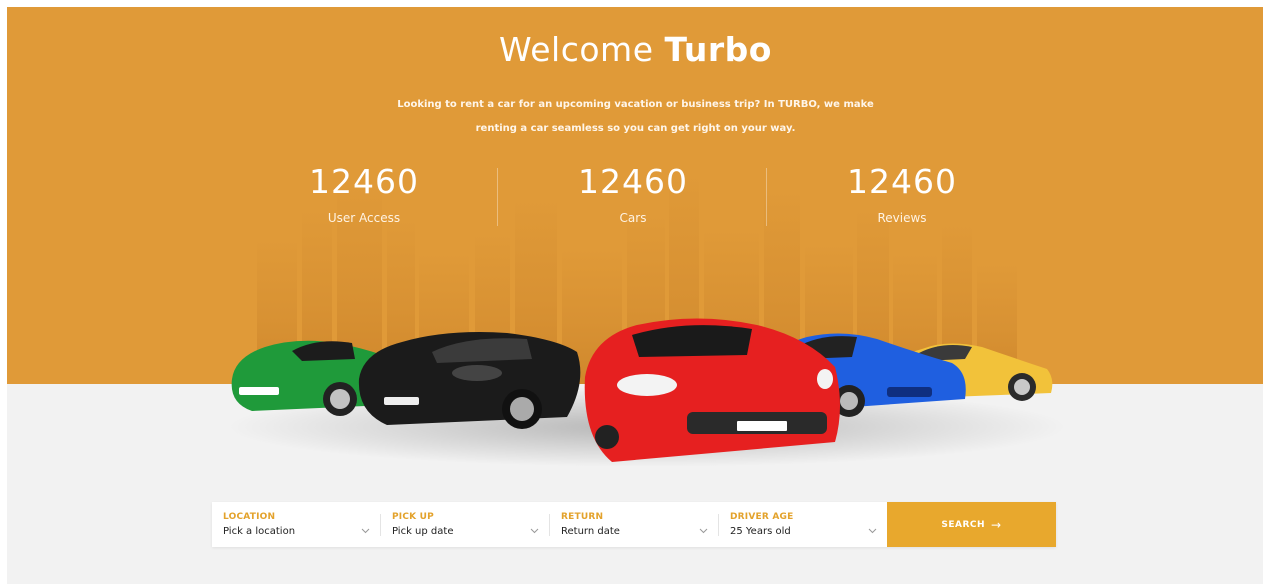 This screenshot has width=1263, height=584. Describe the element at coordinates (996, 524) in the screenshot. I see `arrow-right-icon: →` at that location.